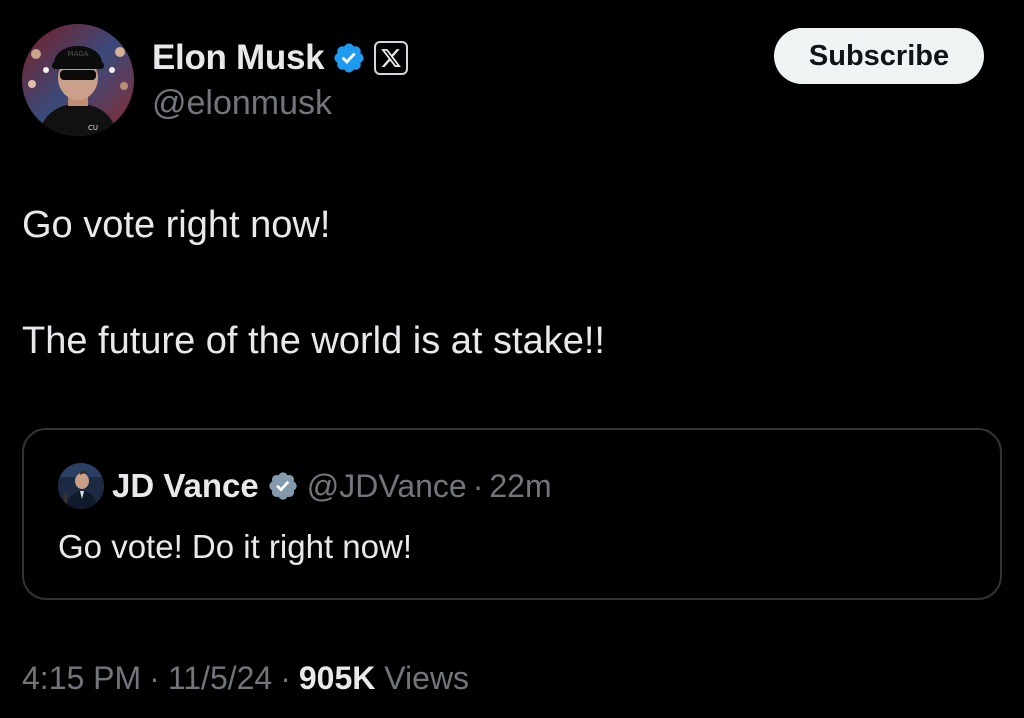 The width and height of the screenshot is (1024, 718). What do you see at coordinates (81, 678) in the screenshot?
I see `tweet-time: 4:15 PM` at bounding box center [81, 678].